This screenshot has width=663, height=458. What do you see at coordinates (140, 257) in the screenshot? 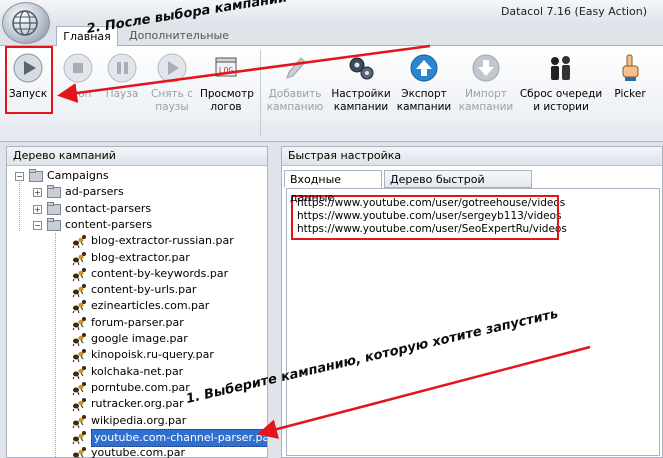
I see `tree-item-label: blog-extractor.par` at bounding box center [140, 257].